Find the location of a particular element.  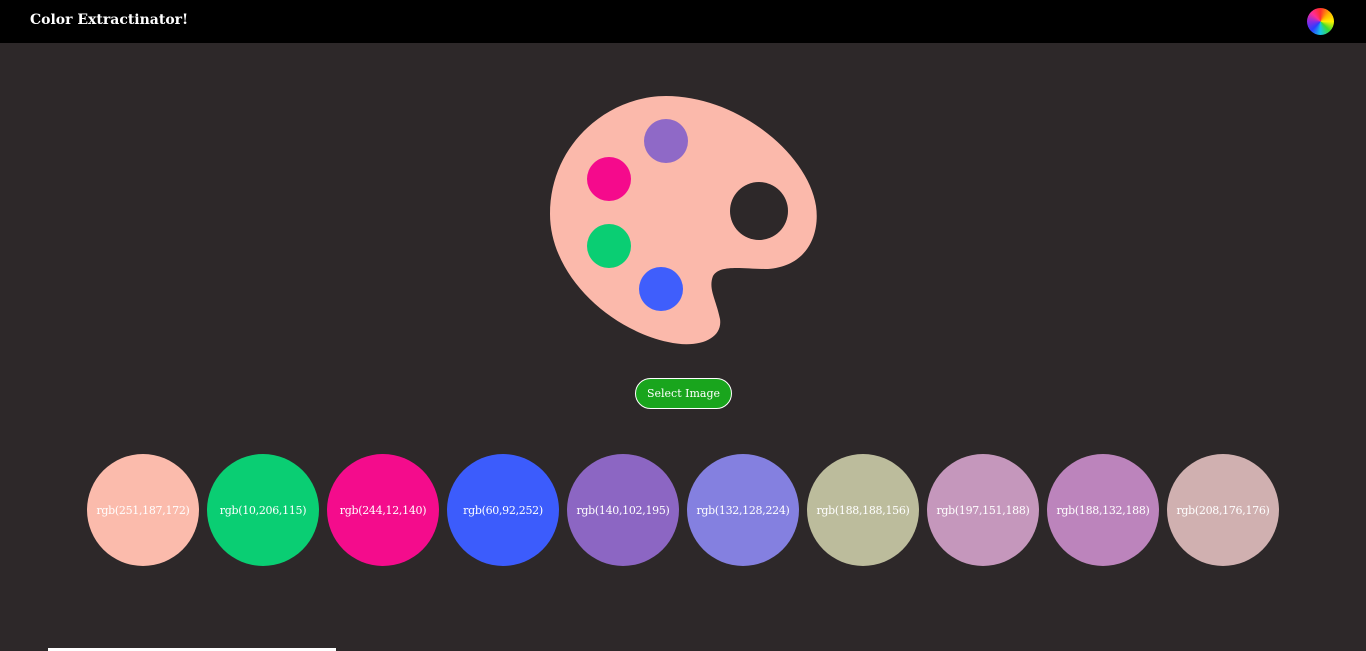

swatch-label: rgb(188,132,188) is located at coordinates (1103, 510).